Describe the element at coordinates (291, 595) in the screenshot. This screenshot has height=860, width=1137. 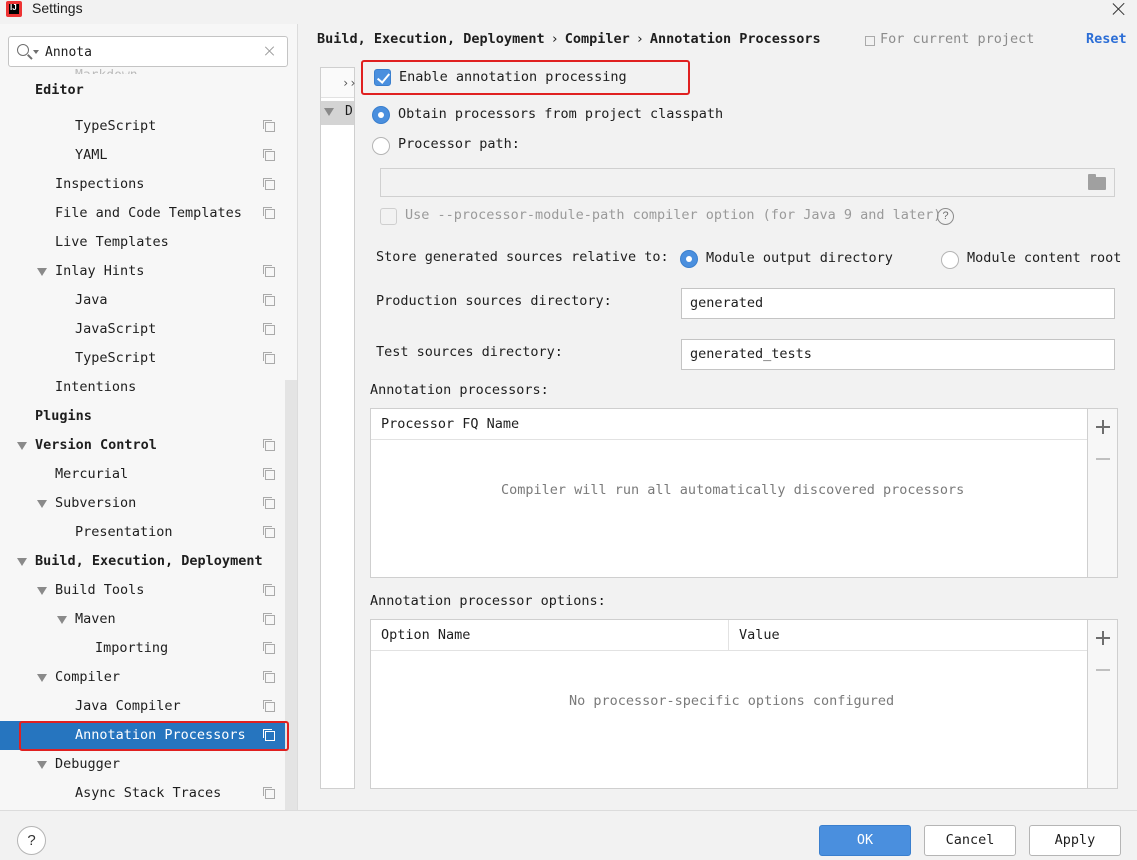
I see `sidebar-scrollbar` at that location.